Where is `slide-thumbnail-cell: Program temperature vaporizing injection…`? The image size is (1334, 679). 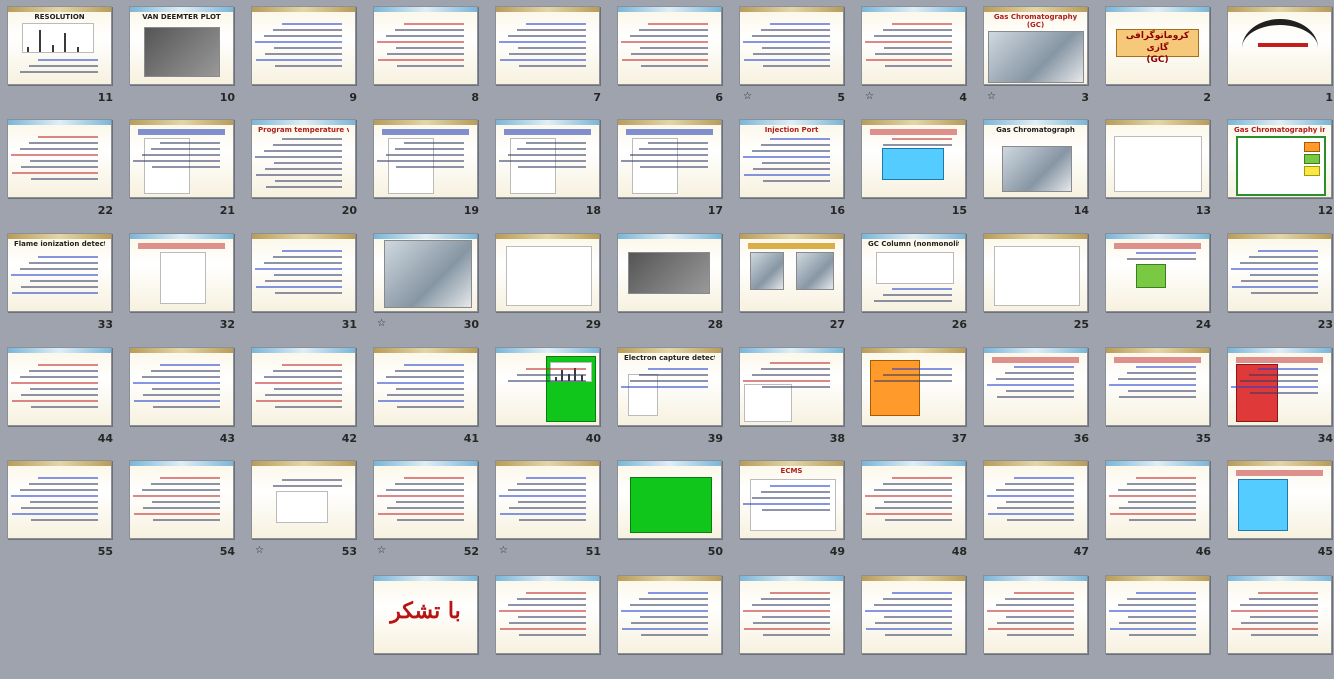 slide-thumbnail-cell: Program temperature vaporizing injection… is located at coordinates (307, 171).